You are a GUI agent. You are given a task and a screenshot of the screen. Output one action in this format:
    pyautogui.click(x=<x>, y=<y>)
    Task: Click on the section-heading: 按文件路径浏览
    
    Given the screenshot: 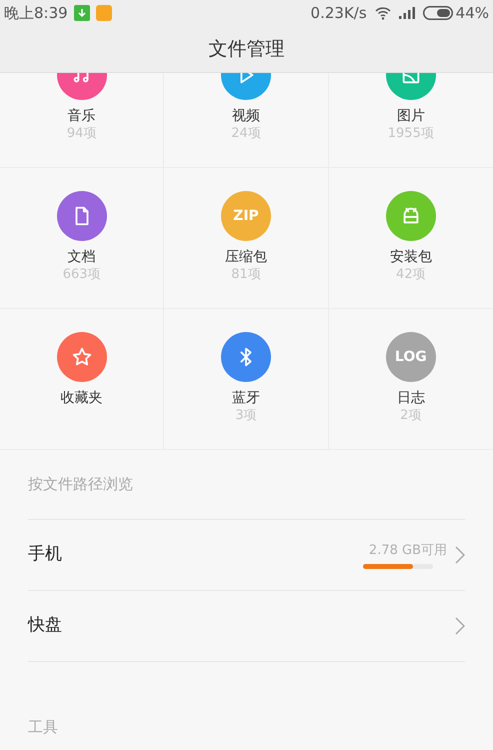 What is the action you would take?
    pyautogui.click(x=80, y=485)
    